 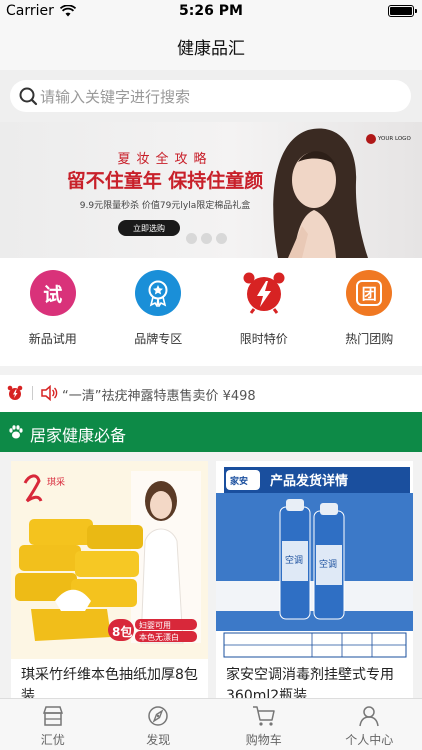 I want to click on svg-text: 琪采, so click(x=56, y=482).